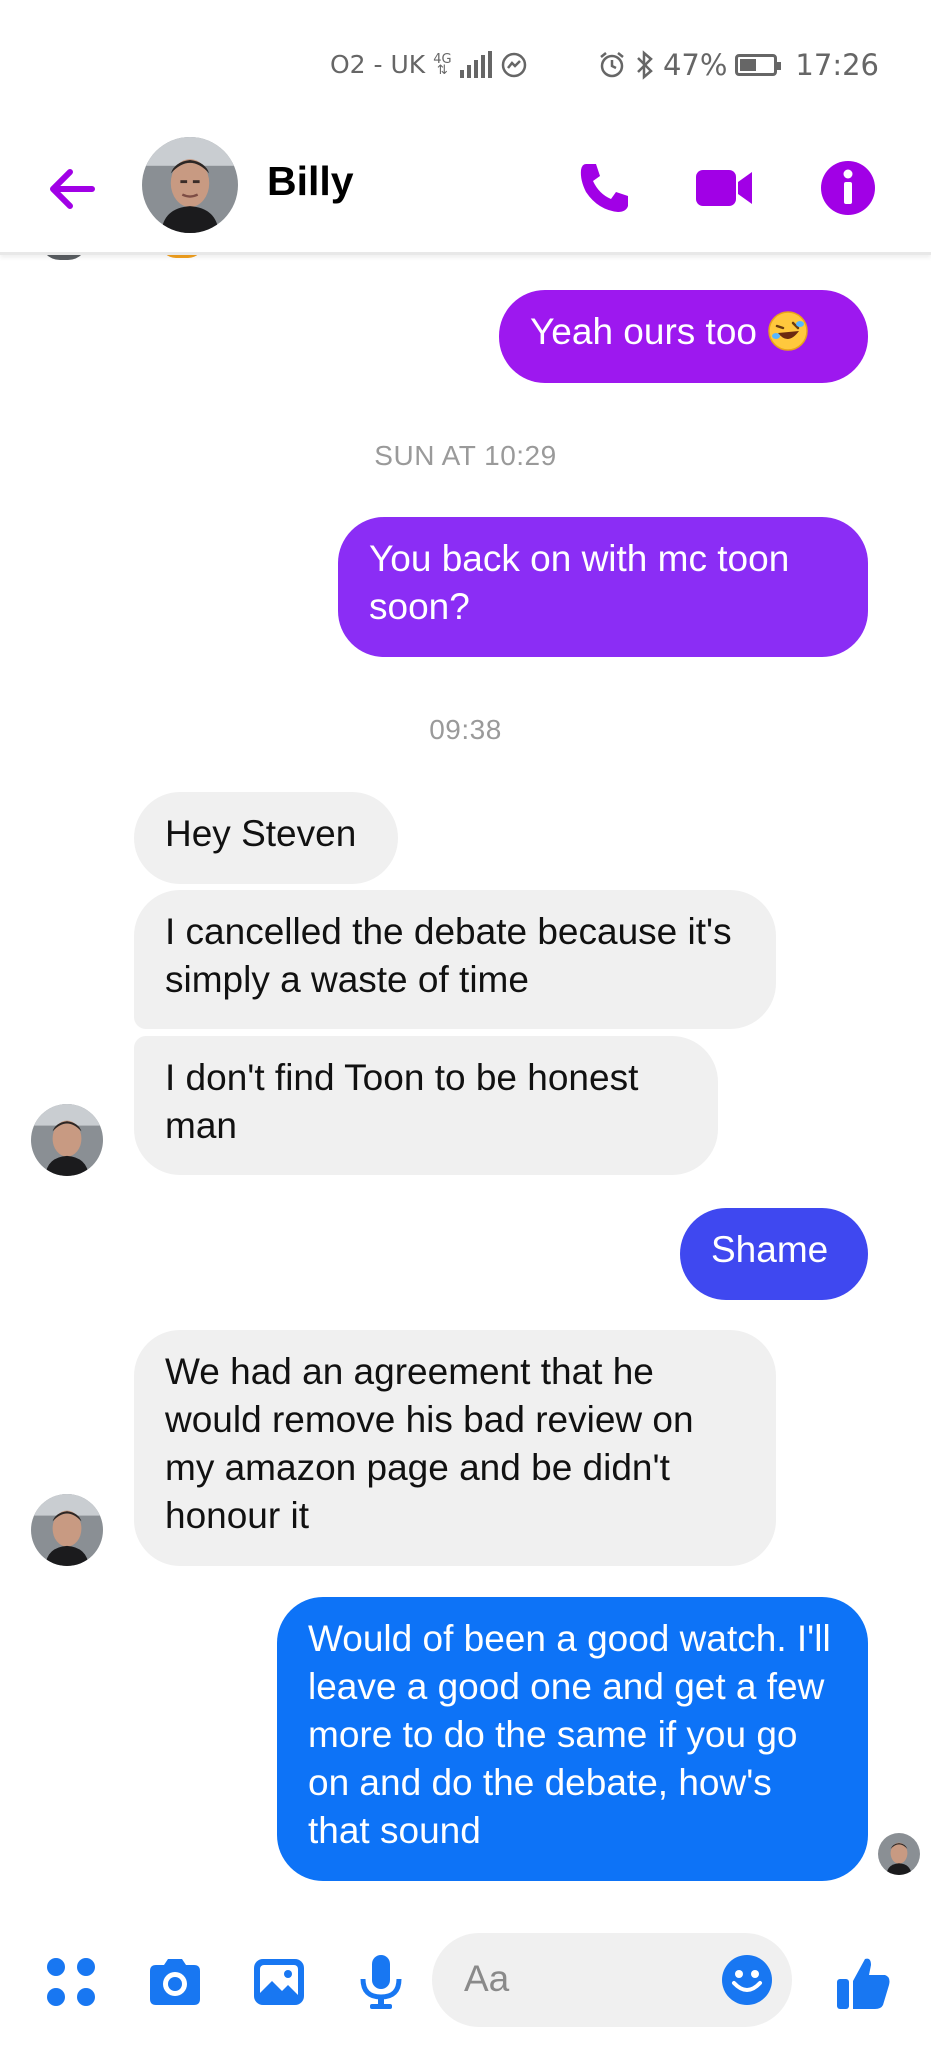 This screenshot has width=931, height=2048. I want to click on battery-icon, so click(758, 65).